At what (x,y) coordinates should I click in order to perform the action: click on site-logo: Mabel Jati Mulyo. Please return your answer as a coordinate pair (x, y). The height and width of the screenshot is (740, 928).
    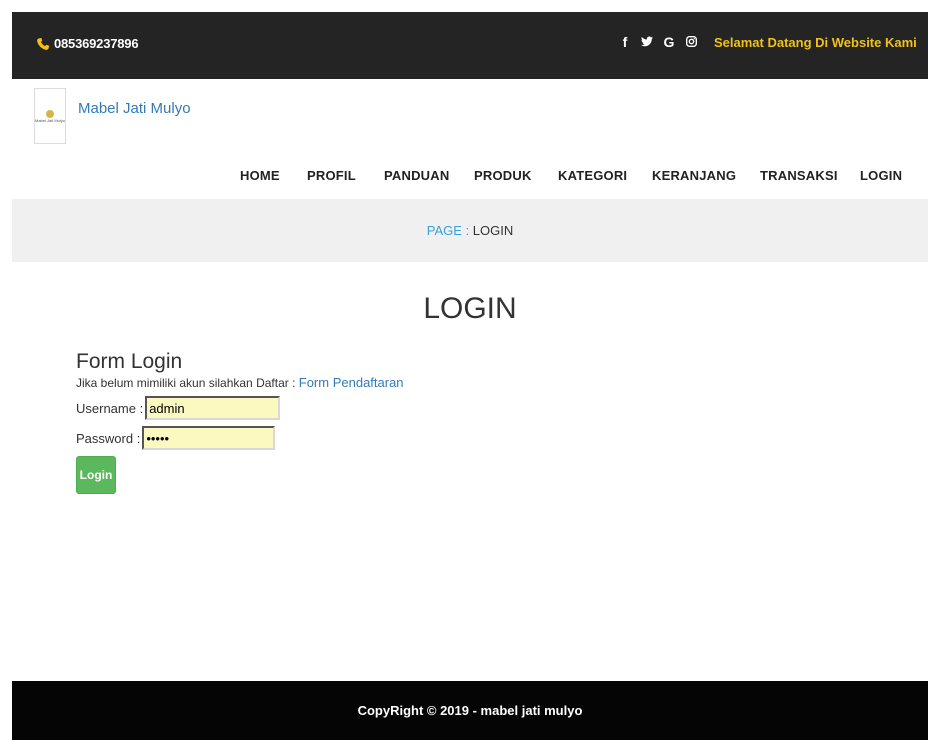
    Looking at the image, I should click on (50, 116).